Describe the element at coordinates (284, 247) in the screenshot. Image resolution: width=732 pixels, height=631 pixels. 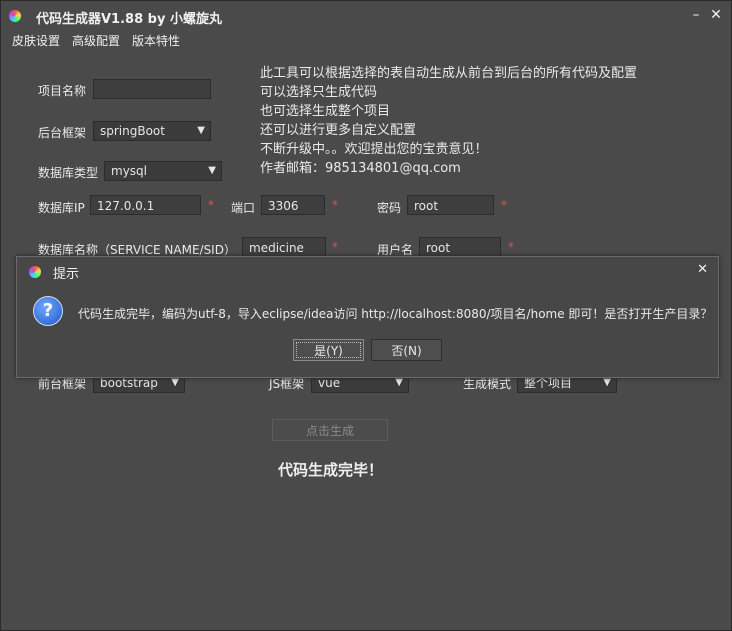
I see `db-name-input: medicine` at that location.